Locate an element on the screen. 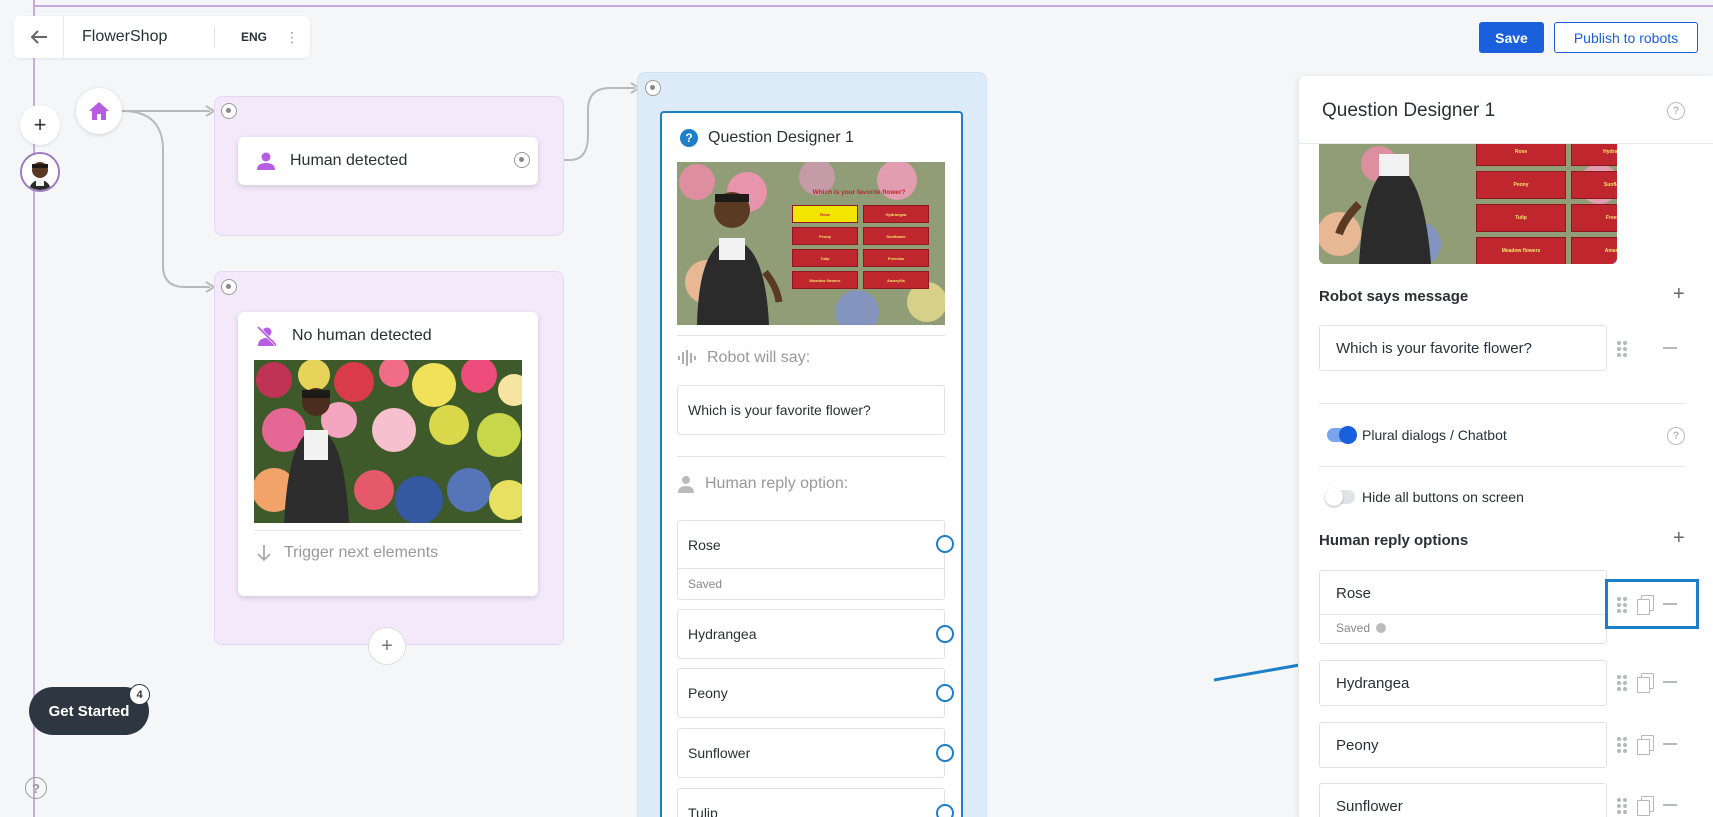 Image resolution: width=1713 pixels, height=817 pixels. person-off-icon is located at coordinates (267, 336).